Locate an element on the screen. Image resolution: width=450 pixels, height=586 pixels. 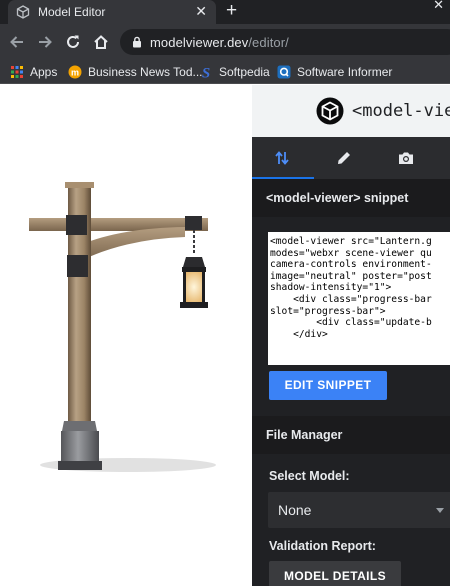
code-line: <model-viewer src="Lantern.g is located at coordinates (351, 241).